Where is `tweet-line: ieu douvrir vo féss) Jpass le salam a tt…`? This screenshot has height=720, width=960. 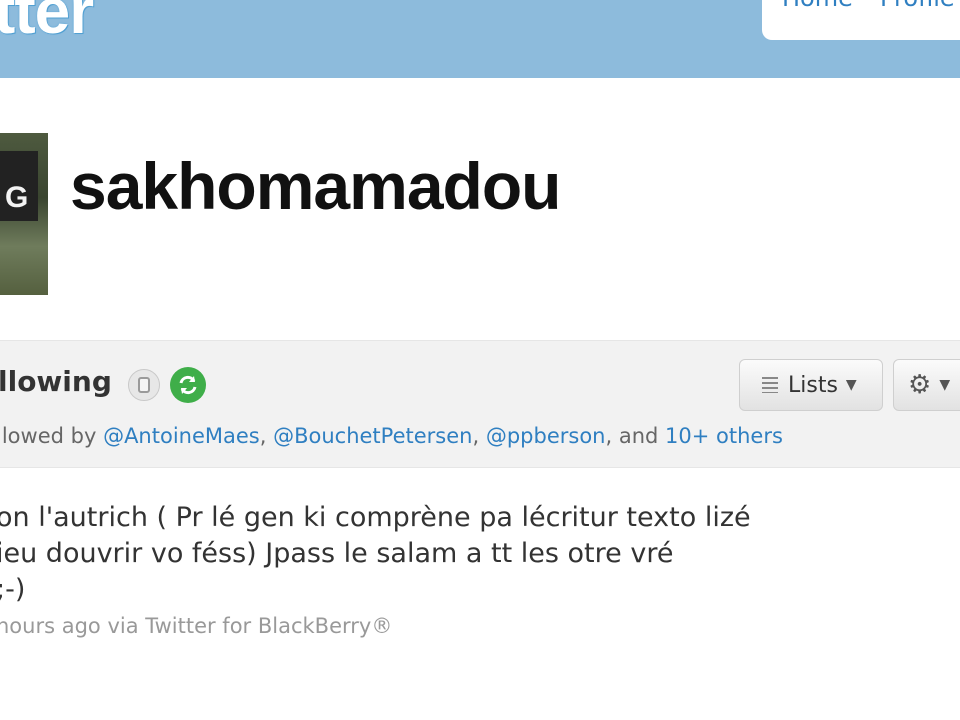 tweet-line: ieu douvrir vo féss) Jpass le salam a tt… is located at coordinates (337, 553).